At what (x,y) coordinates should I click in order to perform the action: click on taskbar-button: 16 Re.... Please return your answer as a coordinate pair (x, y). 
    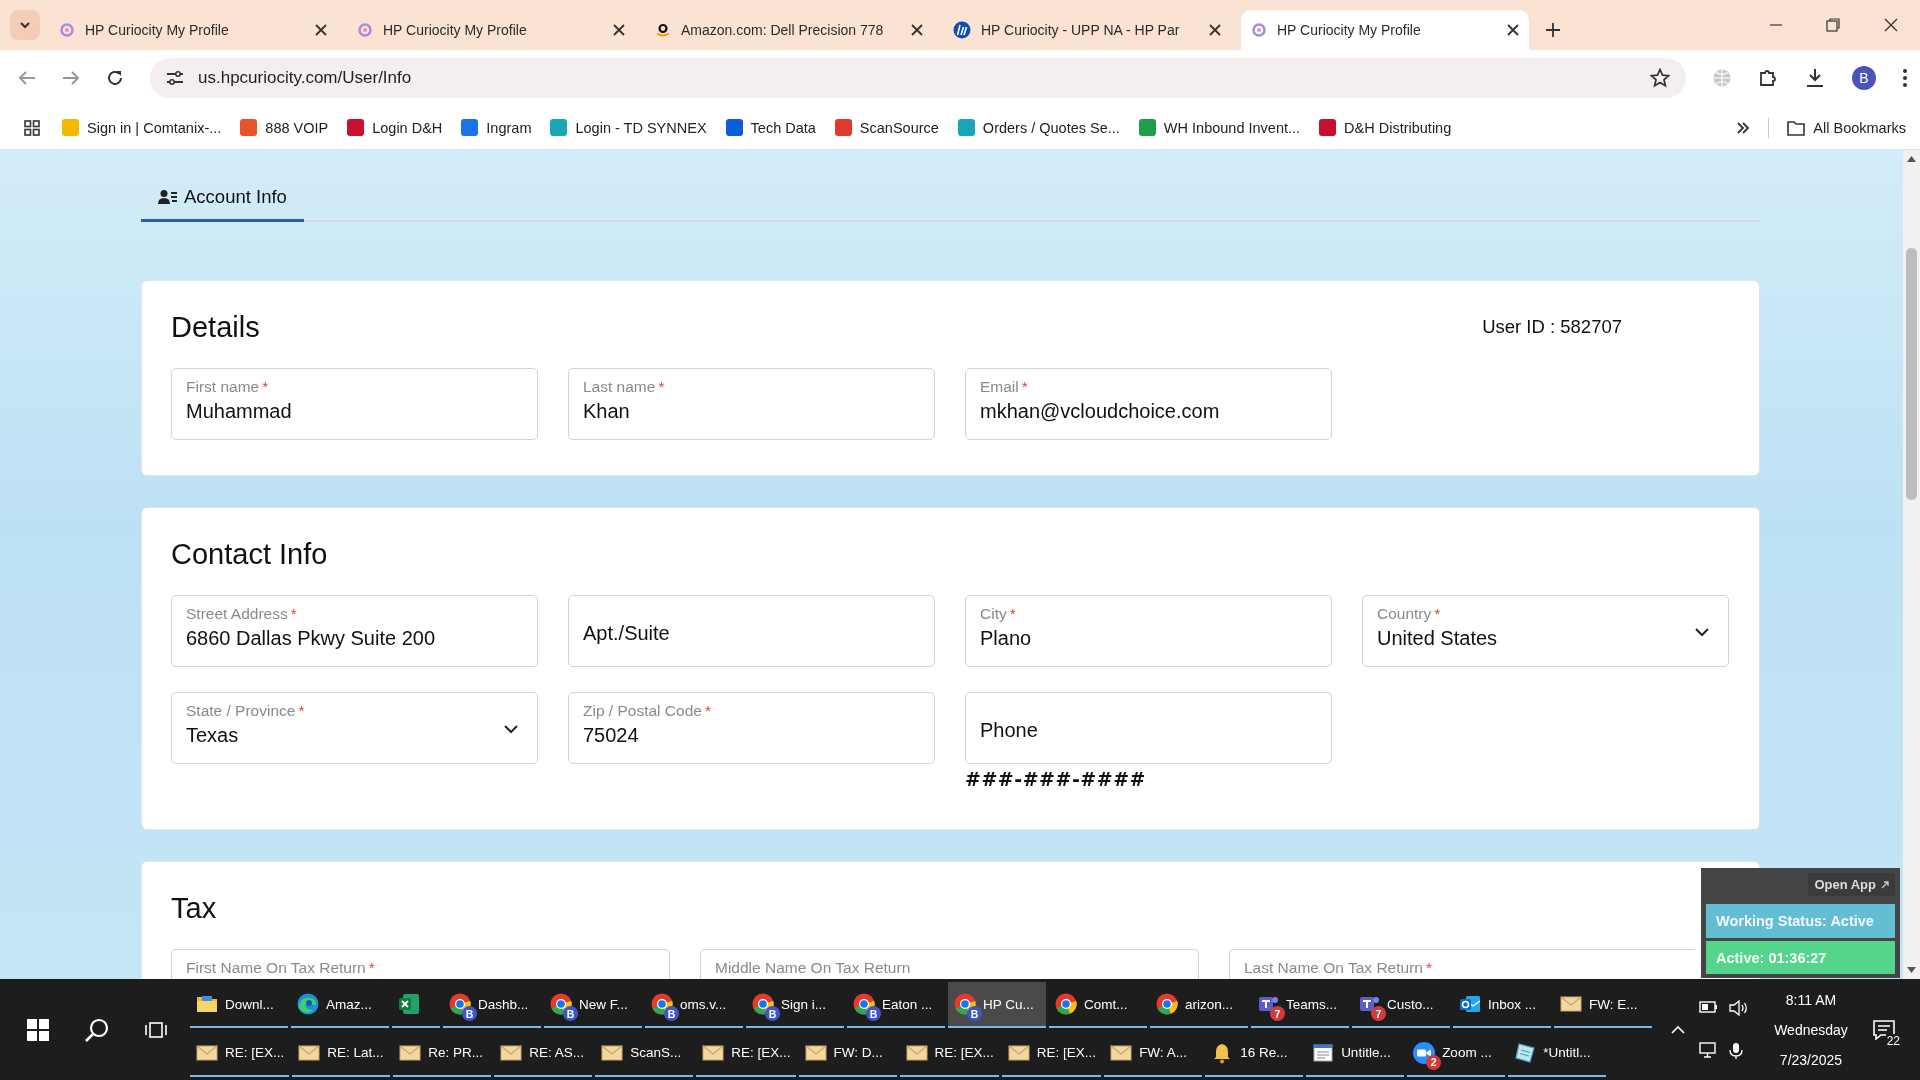
    Looking at the image, I should click on (1254, 1053).